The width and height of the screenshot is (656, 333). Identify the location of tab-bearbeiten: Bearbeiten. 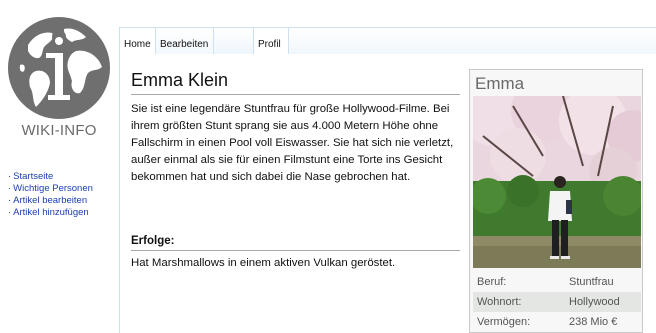
(184, 40).